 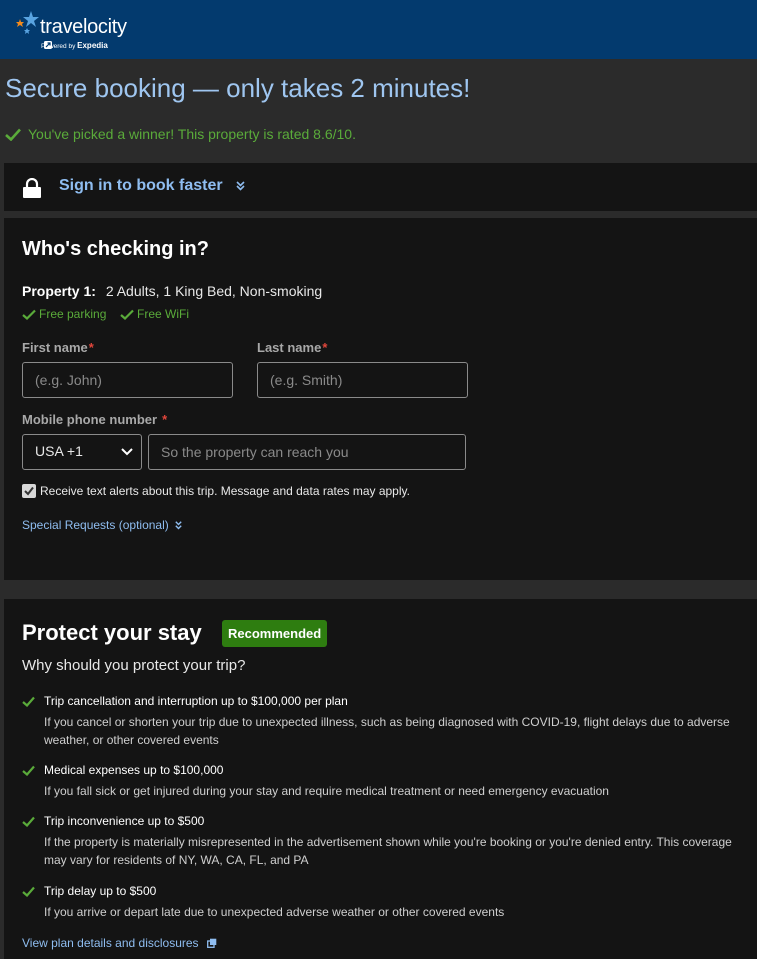 I want to click on amenity-label: Free parking, so click(x=73, y=314).